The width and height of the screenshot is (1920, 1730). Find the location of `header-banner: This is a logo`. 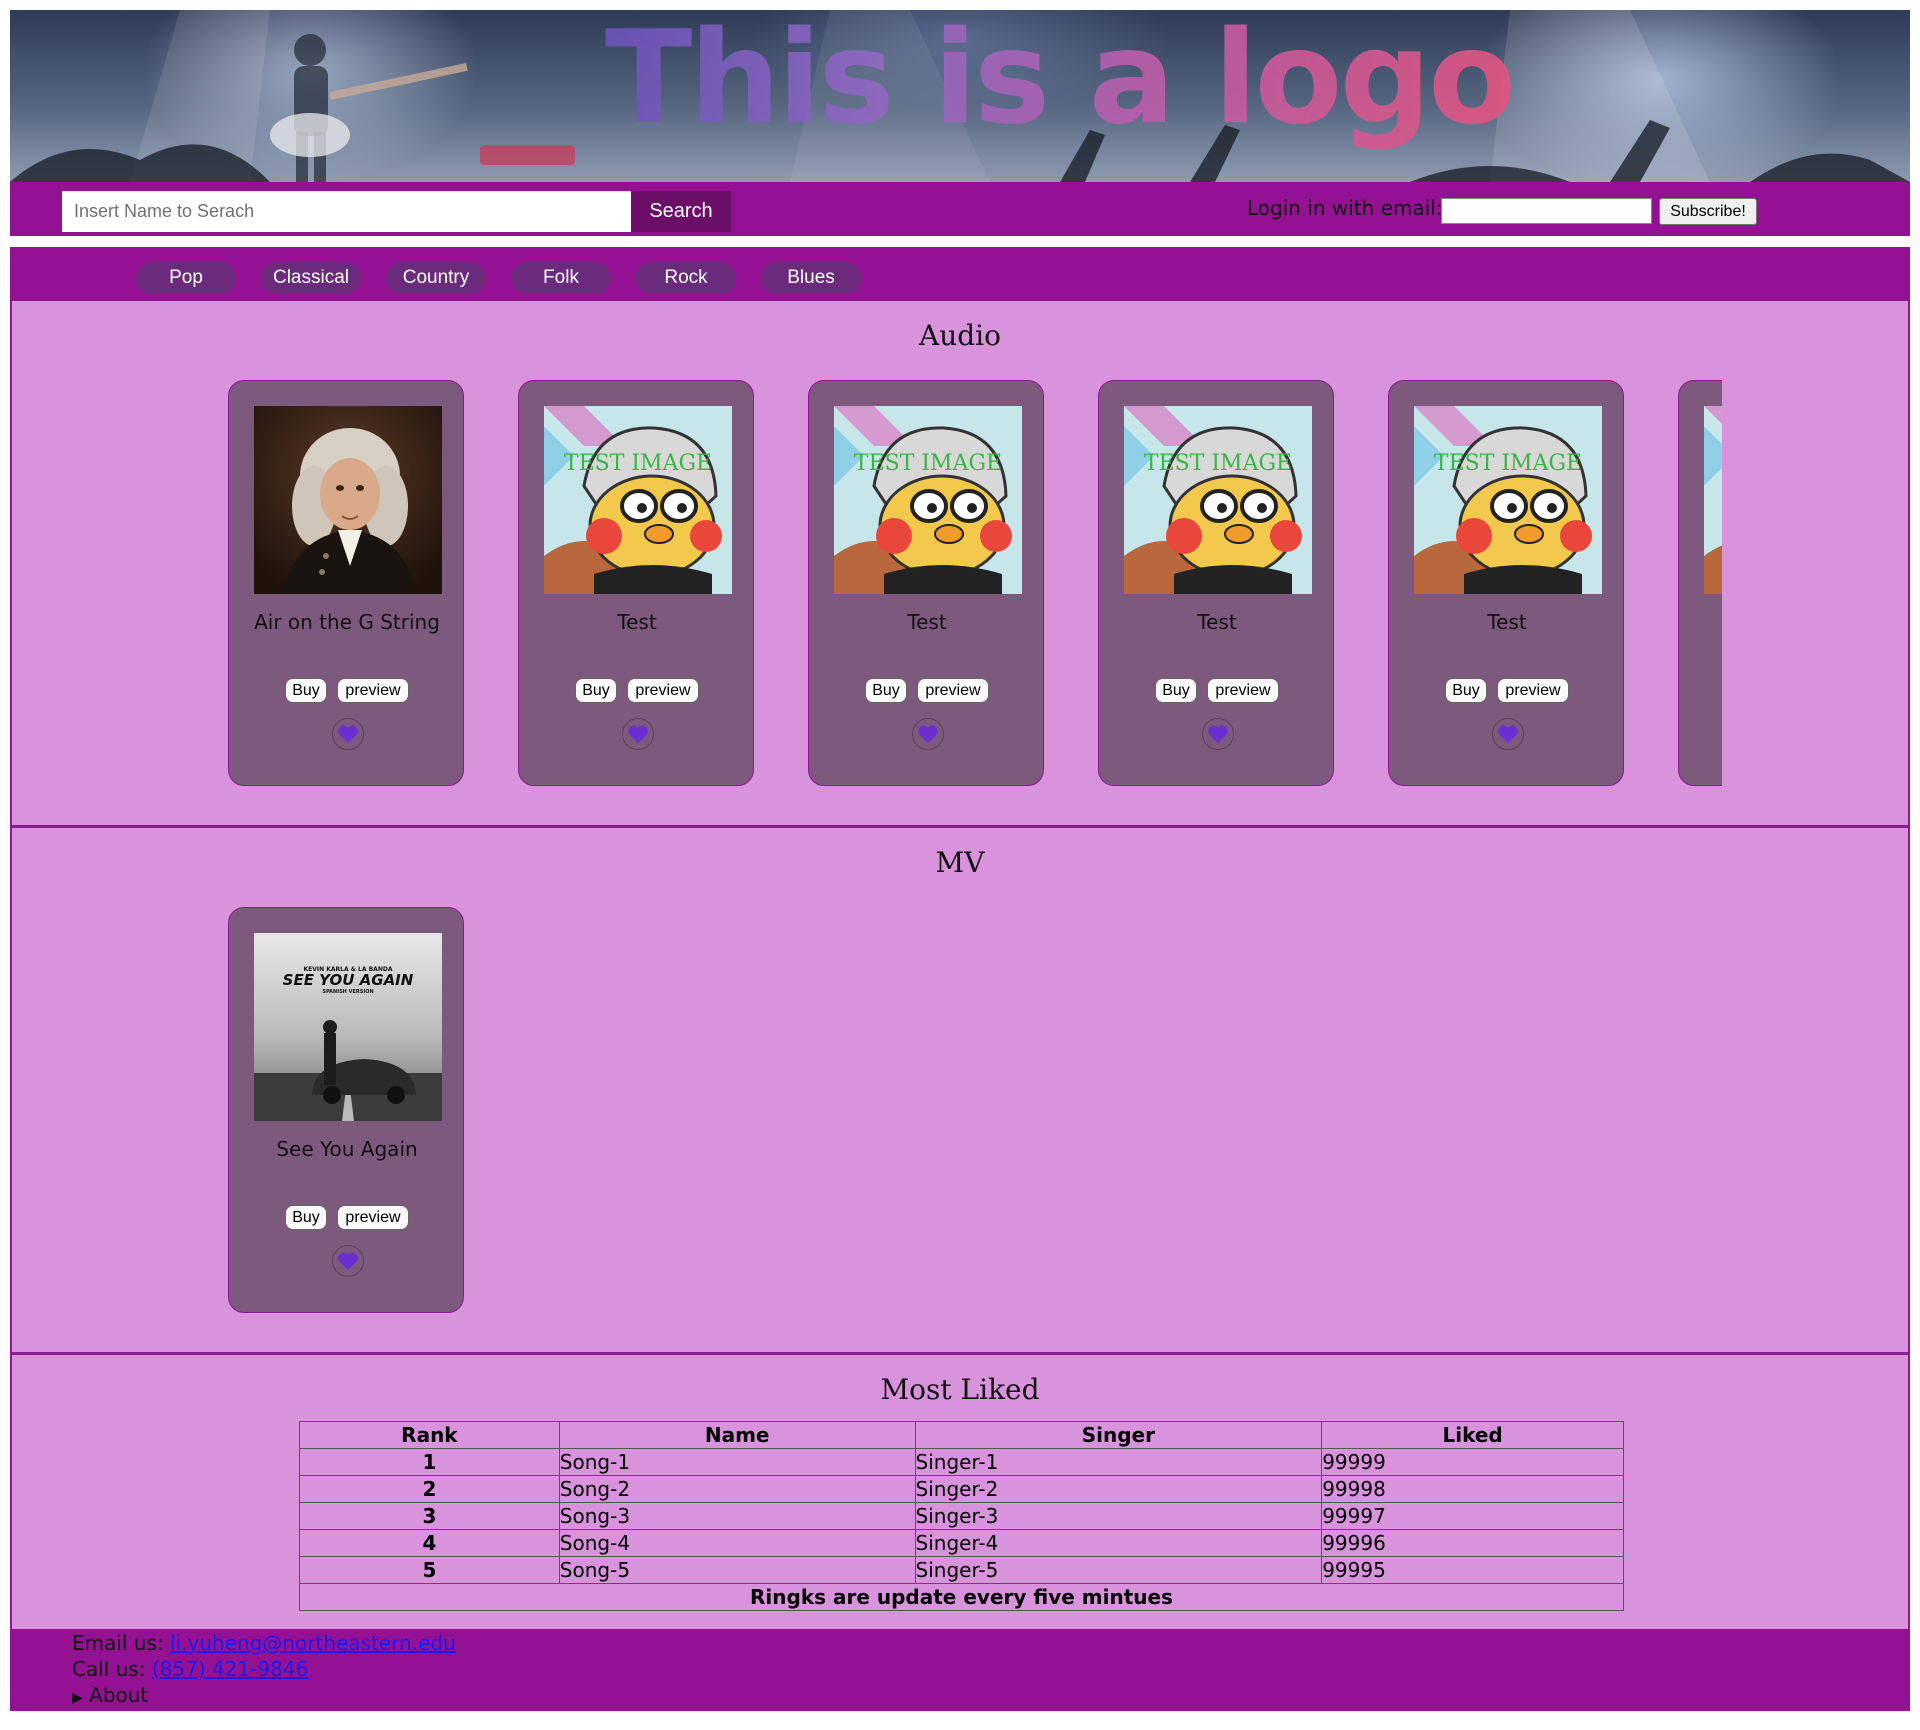

header-banner: This is a logo is located at coordinates (960, 96).